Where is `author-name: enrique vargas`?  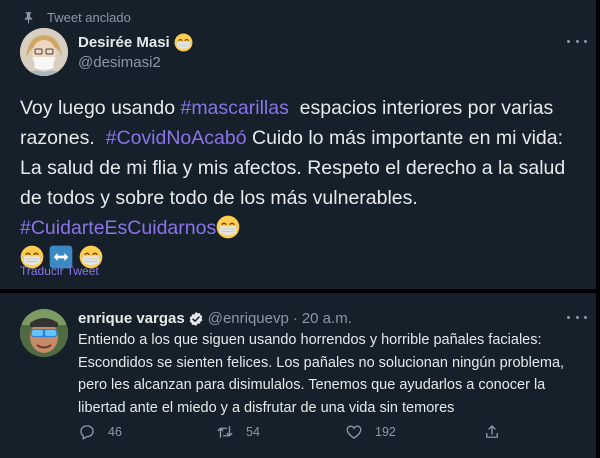 author-name: enrique vargas is located at coordinates (131, 318).